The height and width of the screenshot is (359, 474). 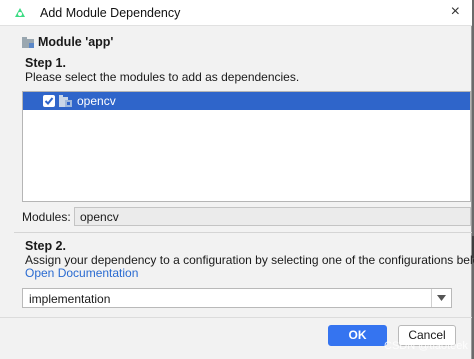 I want to click on modules-field-value: opencv, so click(x=99, y=217).